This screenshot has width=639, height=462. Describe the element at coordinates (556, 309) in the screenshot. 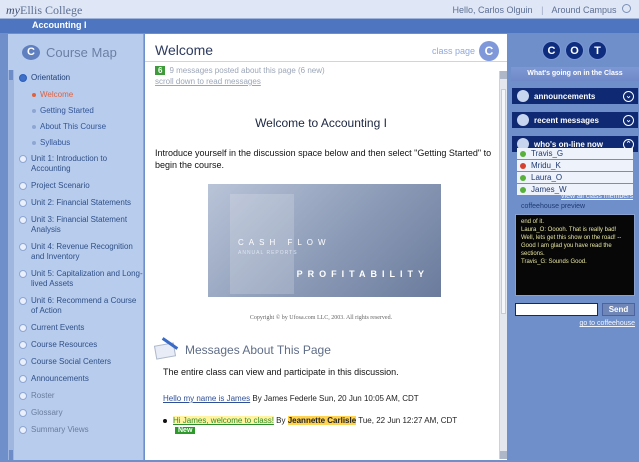

I see `chat-input` at that location.